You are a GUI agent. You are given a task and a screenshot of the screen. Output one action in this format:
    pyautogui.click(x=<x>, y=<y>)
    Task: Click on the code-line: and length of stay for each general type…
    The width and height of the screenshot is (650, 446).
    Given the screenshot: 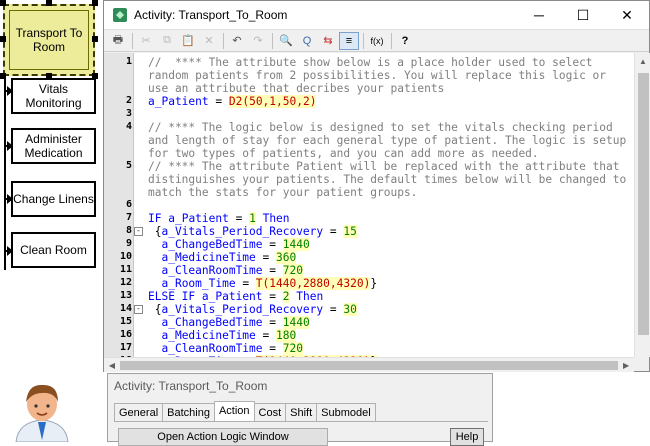 What is the action you would take?
    pyautogui.click(x=387, y=140)
    